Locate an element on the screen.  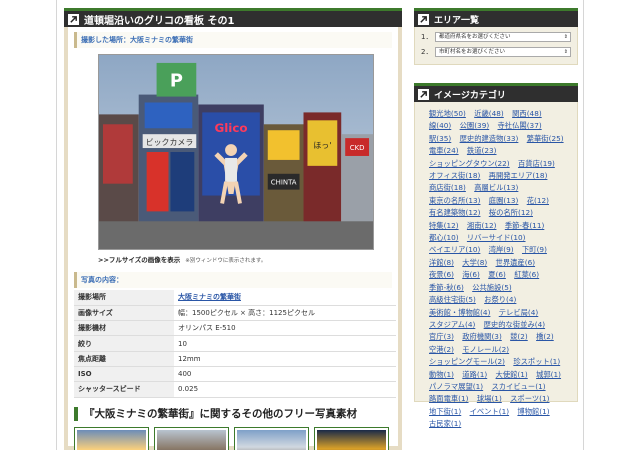
detail-value: 0.025 is located at coordinates (285, 389).